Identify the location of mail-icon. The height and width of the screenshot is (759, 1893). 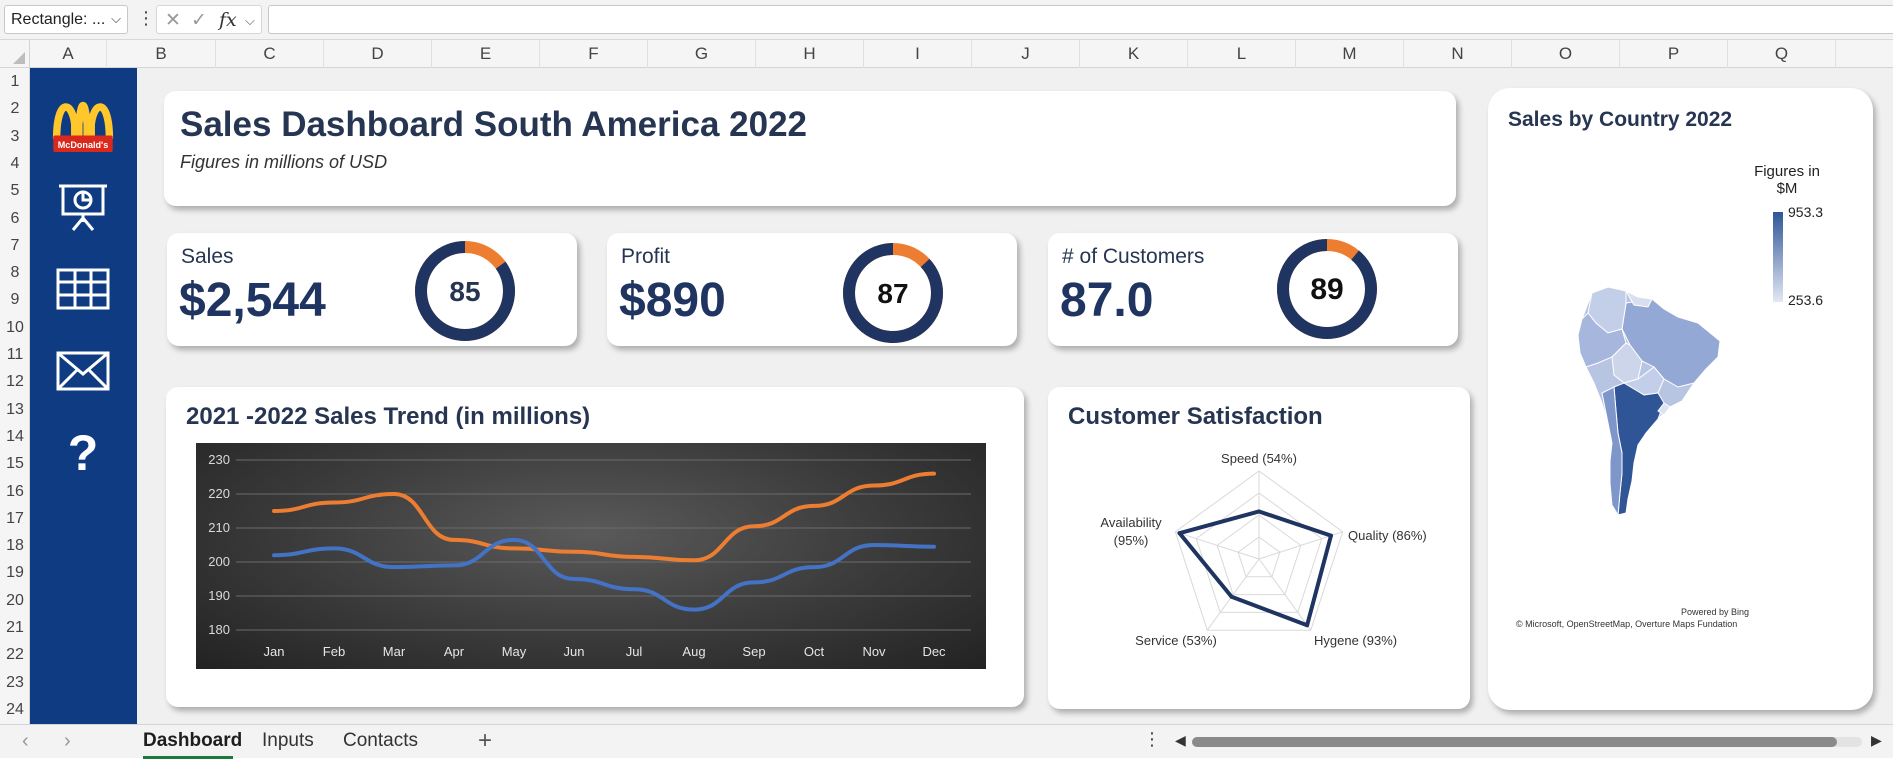
(83, 371).